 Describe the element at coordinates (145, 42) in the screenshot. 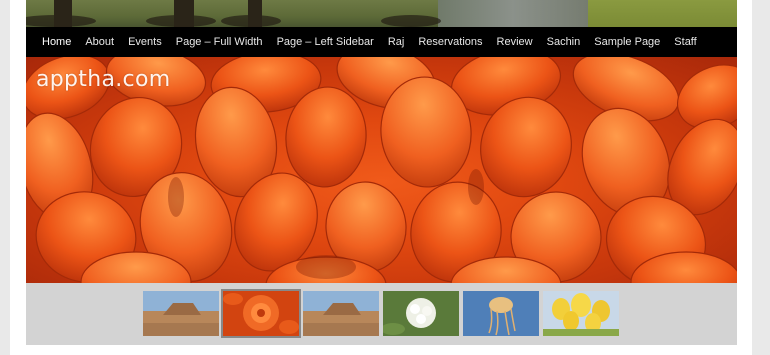

I see `nav-item-events: Events` at that location.